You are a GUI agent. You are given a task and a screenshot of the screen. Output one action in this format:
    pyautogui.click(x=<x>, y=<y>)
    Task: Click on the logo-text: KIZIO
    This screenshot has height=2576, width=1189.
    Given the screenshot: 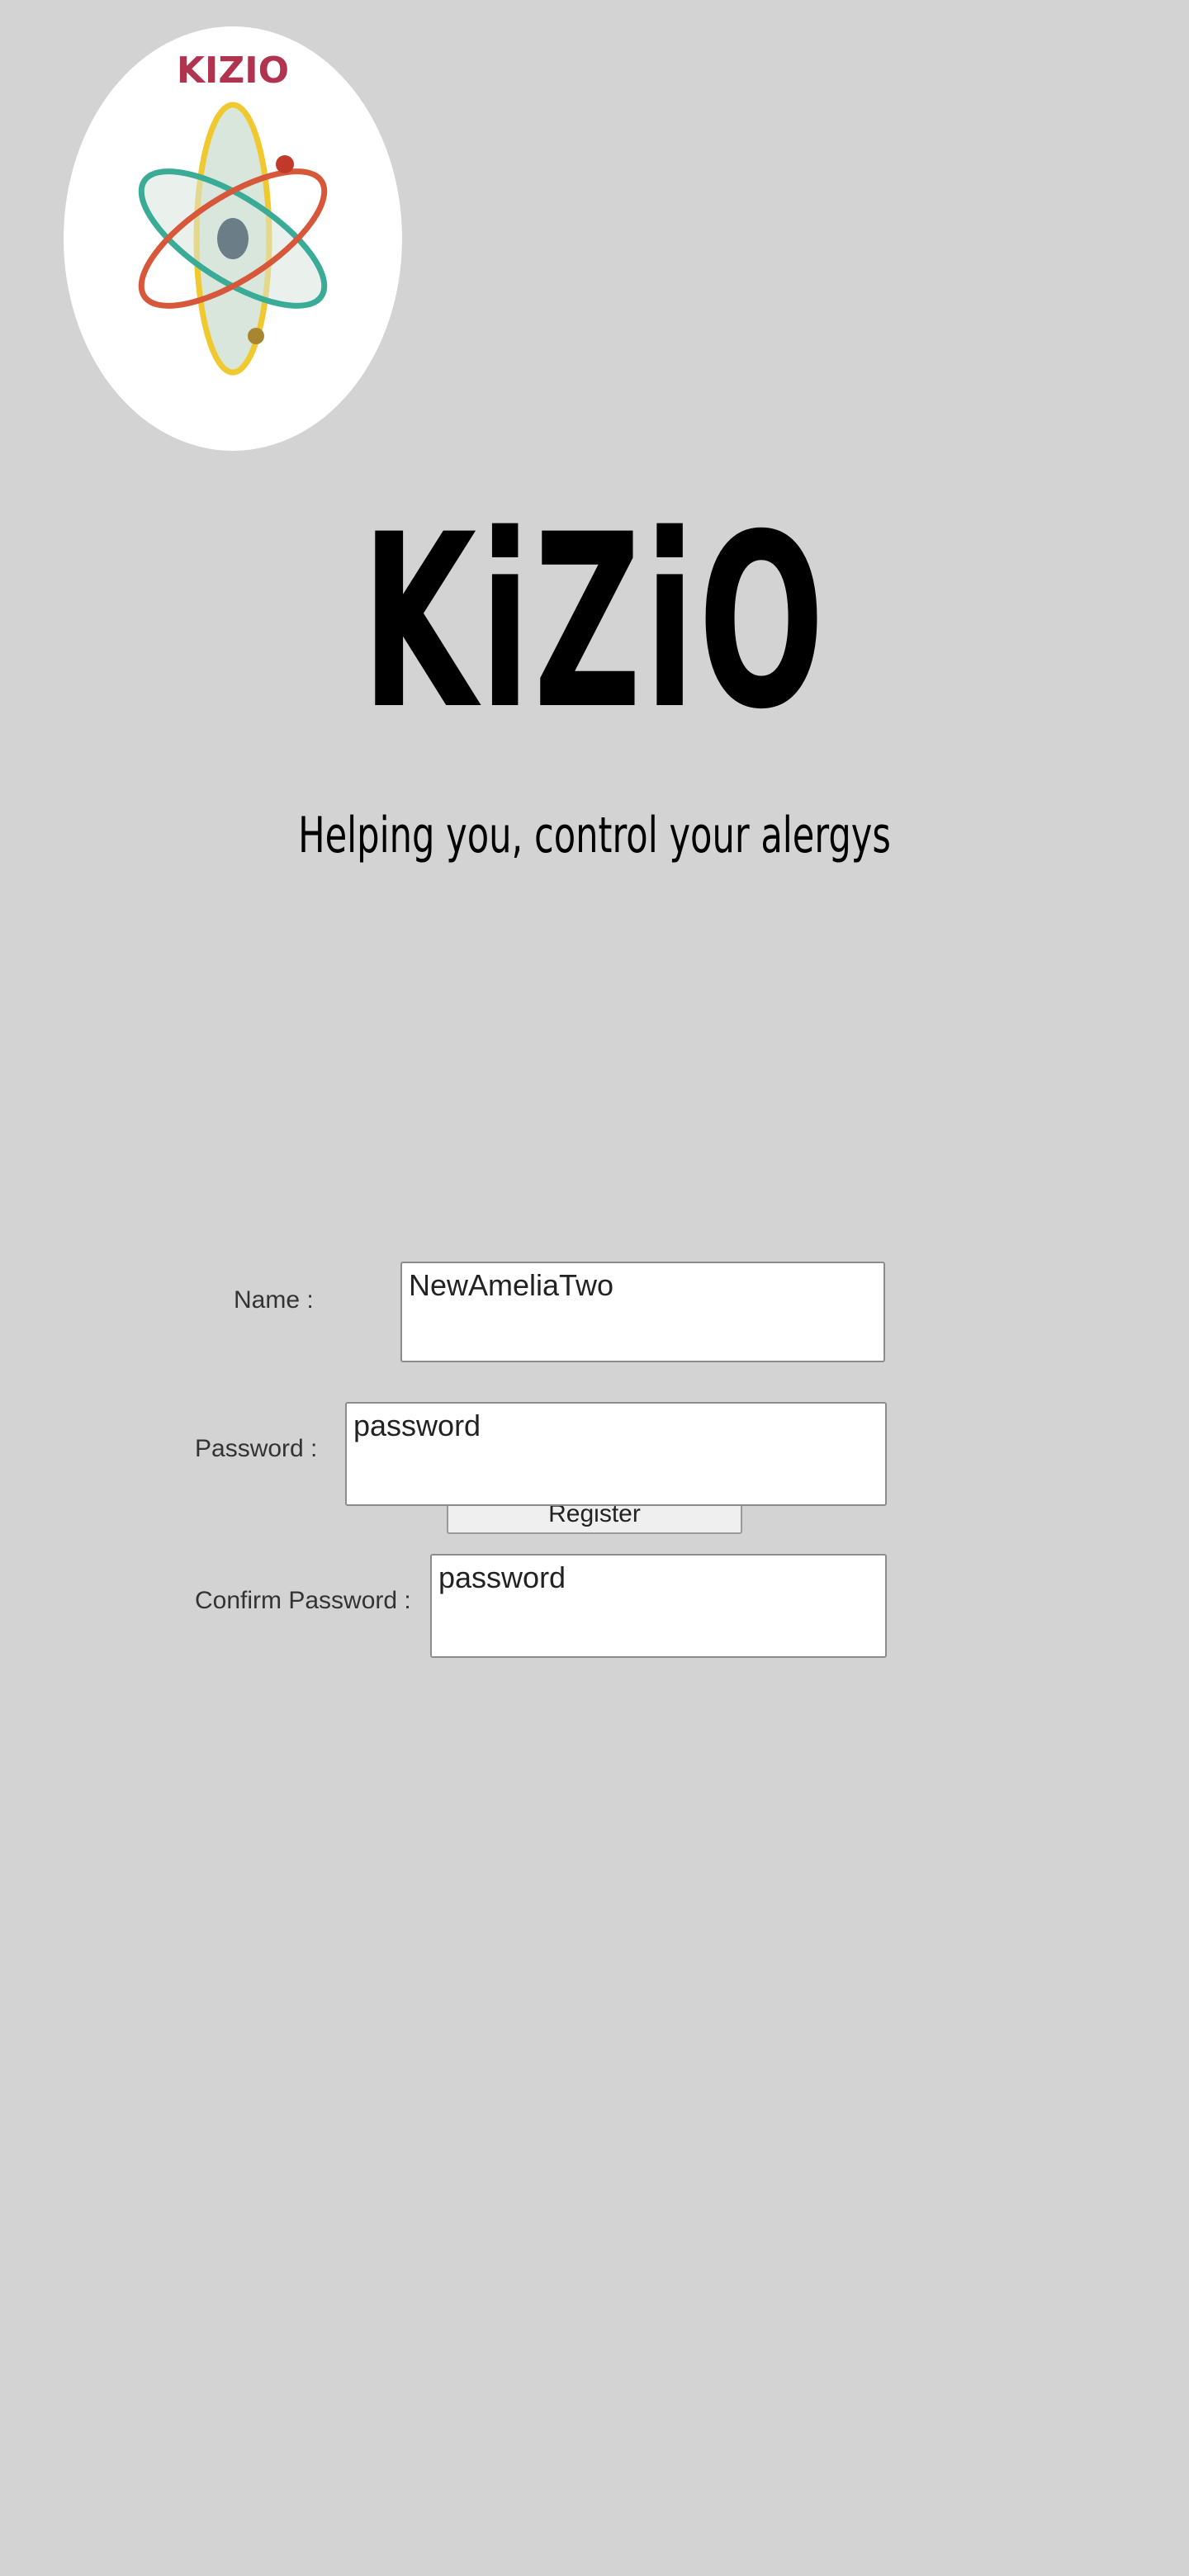 What is the action you would take?
    pyautogui.click(x=233, y=71)
    